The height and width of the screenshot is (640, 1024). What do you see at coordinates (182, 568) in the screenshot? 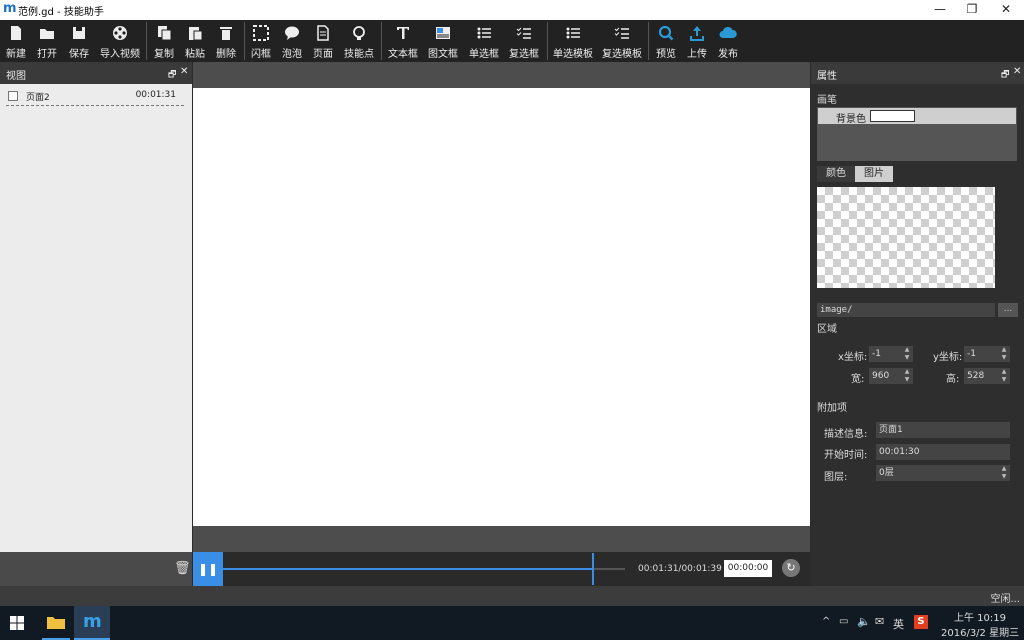
I see `trash-icon: 🗑` at bounding box center [182, 568].